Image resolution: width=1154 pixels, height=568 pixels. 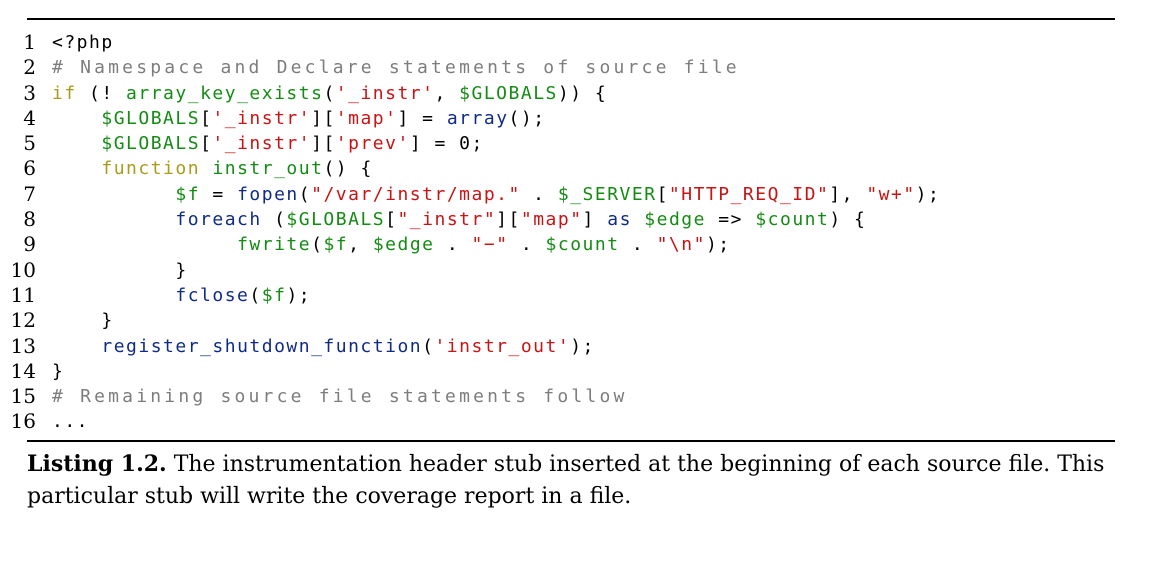 What do you see at coordinates (268, 169) in the screenshot?
I see `variable-token: instr_out` at bounding box center [268, 169].